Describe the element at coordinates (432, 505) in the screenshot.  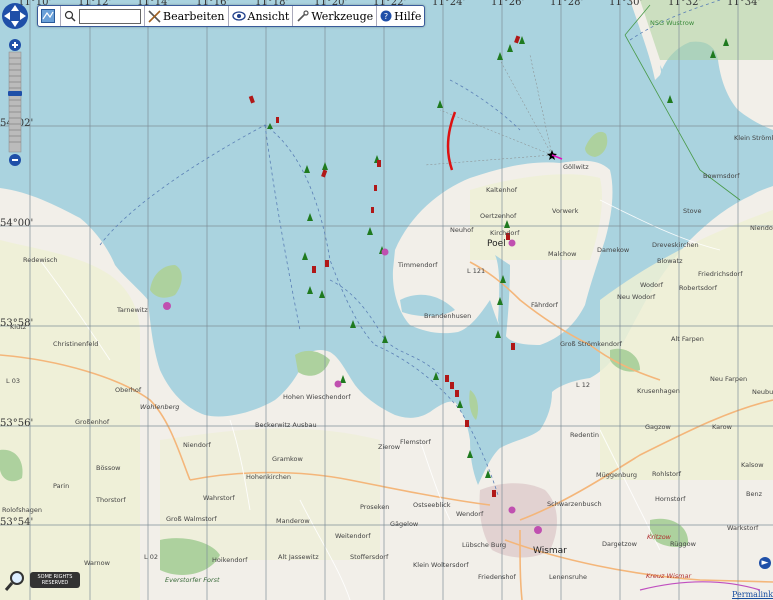
I see `place-label: Ostseeblick` at that location.